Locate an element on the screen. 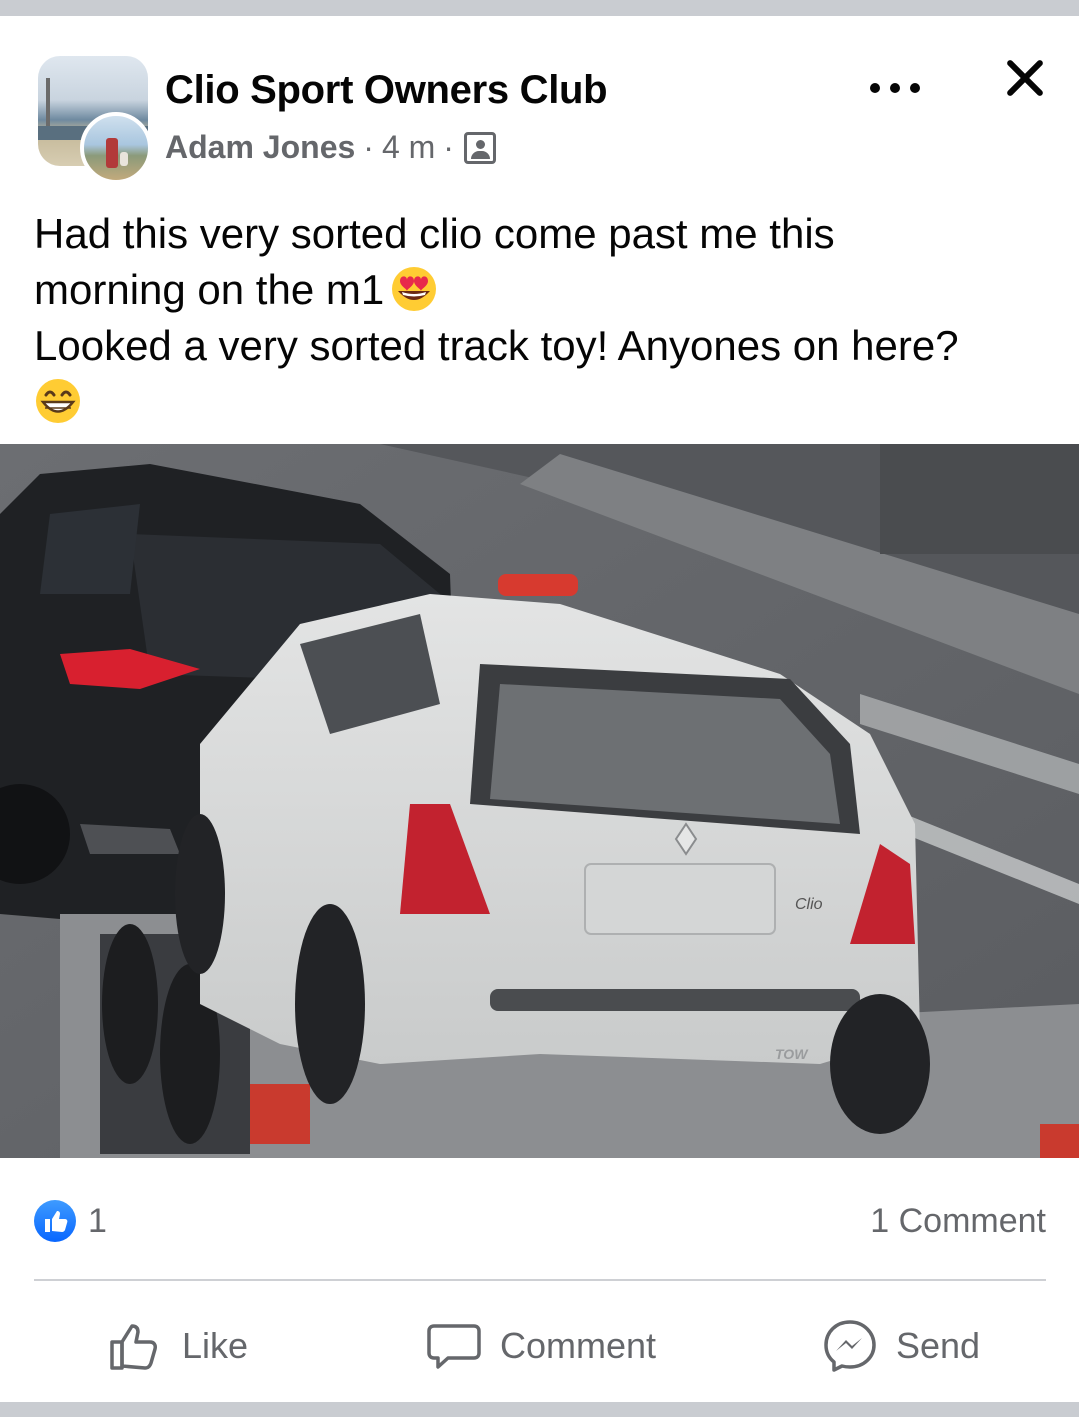 The height and width of the screenshot is (1417, 1079). comment-count: 1 Comment is located at coordinates (958, 1221).